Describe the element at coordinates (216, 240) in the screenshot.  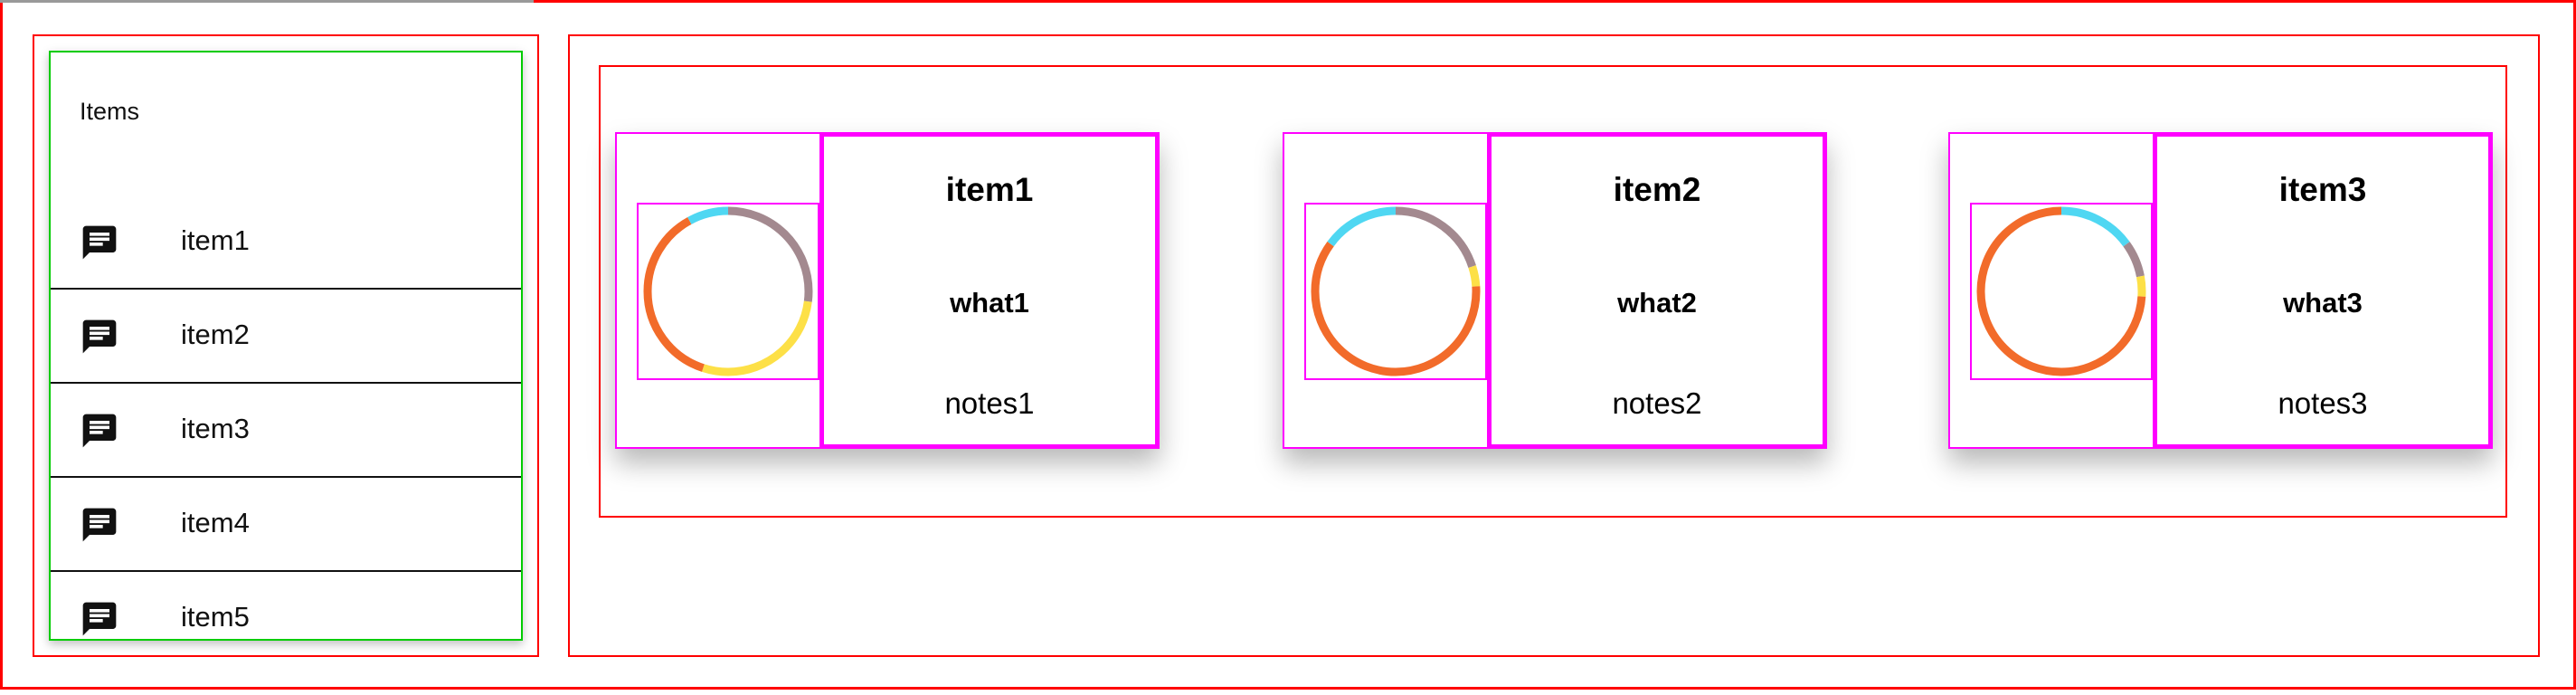
I see `list-item-label: item1` at that location.